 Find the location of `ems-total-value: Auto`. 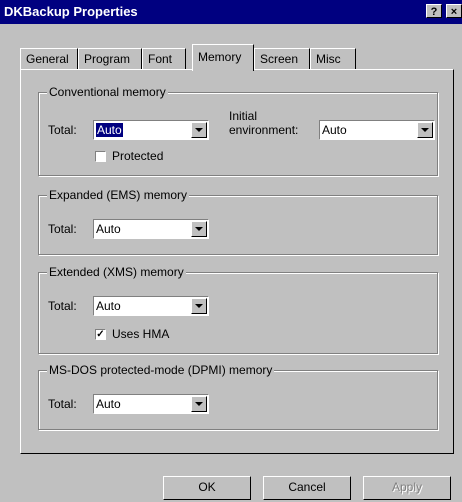

ems-total-value: Auto is located at coordinates (108, 229).